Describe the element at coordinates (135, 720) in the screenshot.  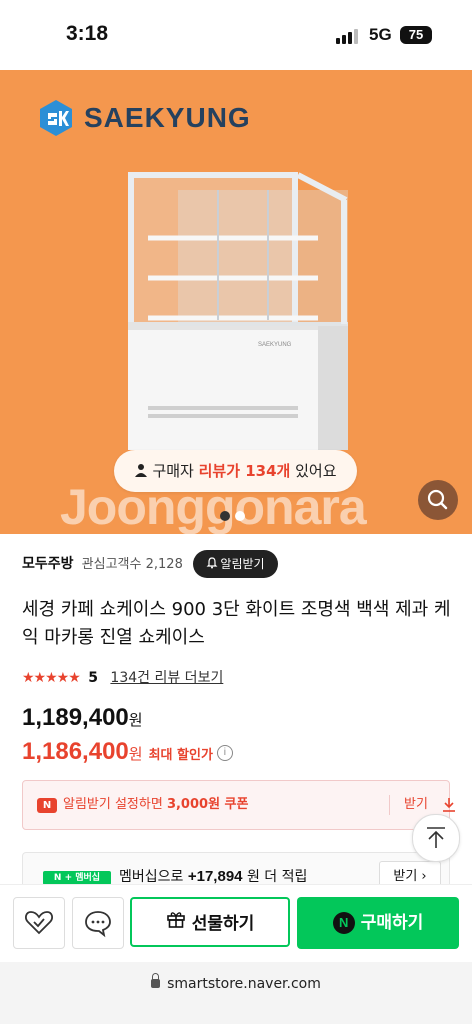
I see `original-price-unit: 원` at that location.